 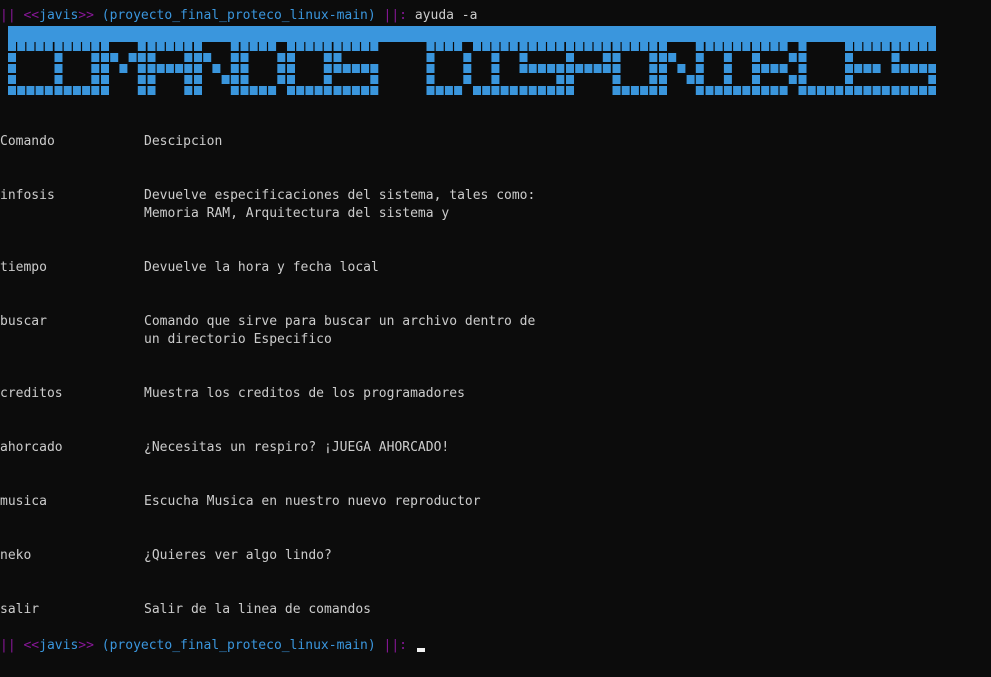 I want to click on prompt-lt: <<, so click(x=31, y=15).